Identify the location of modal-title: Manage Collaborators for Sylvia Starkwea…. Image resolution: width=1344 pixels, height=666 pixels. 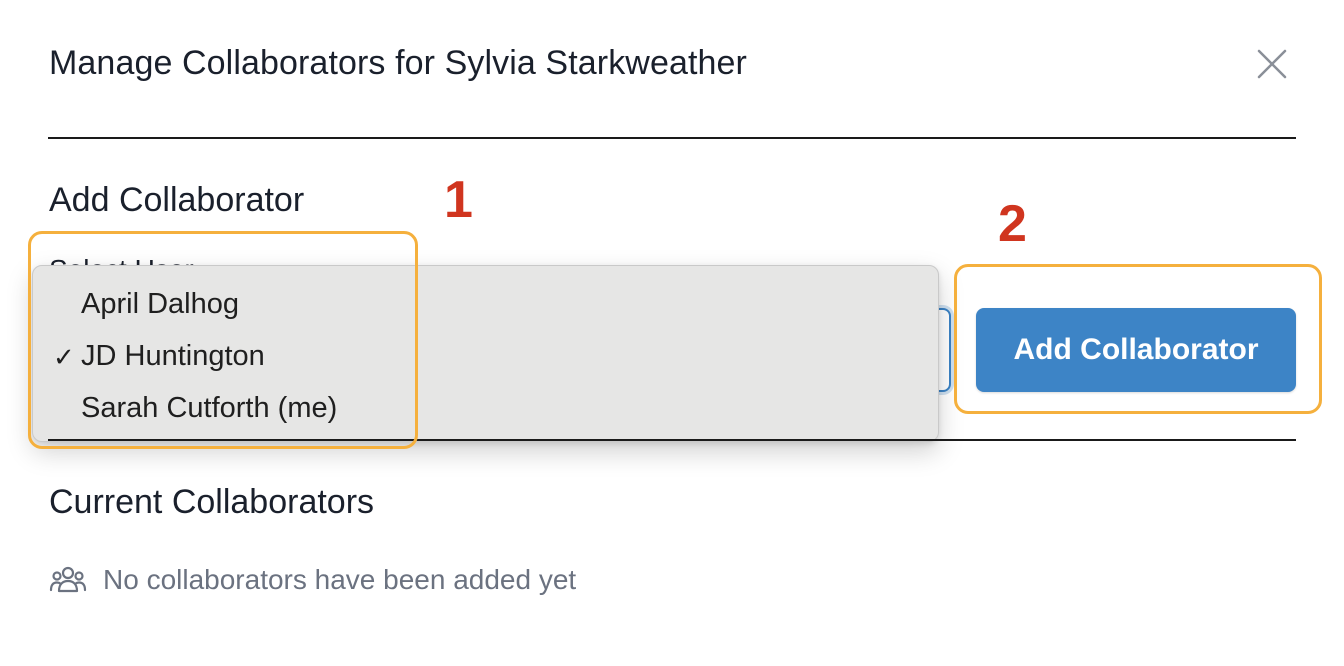
(398, 63).